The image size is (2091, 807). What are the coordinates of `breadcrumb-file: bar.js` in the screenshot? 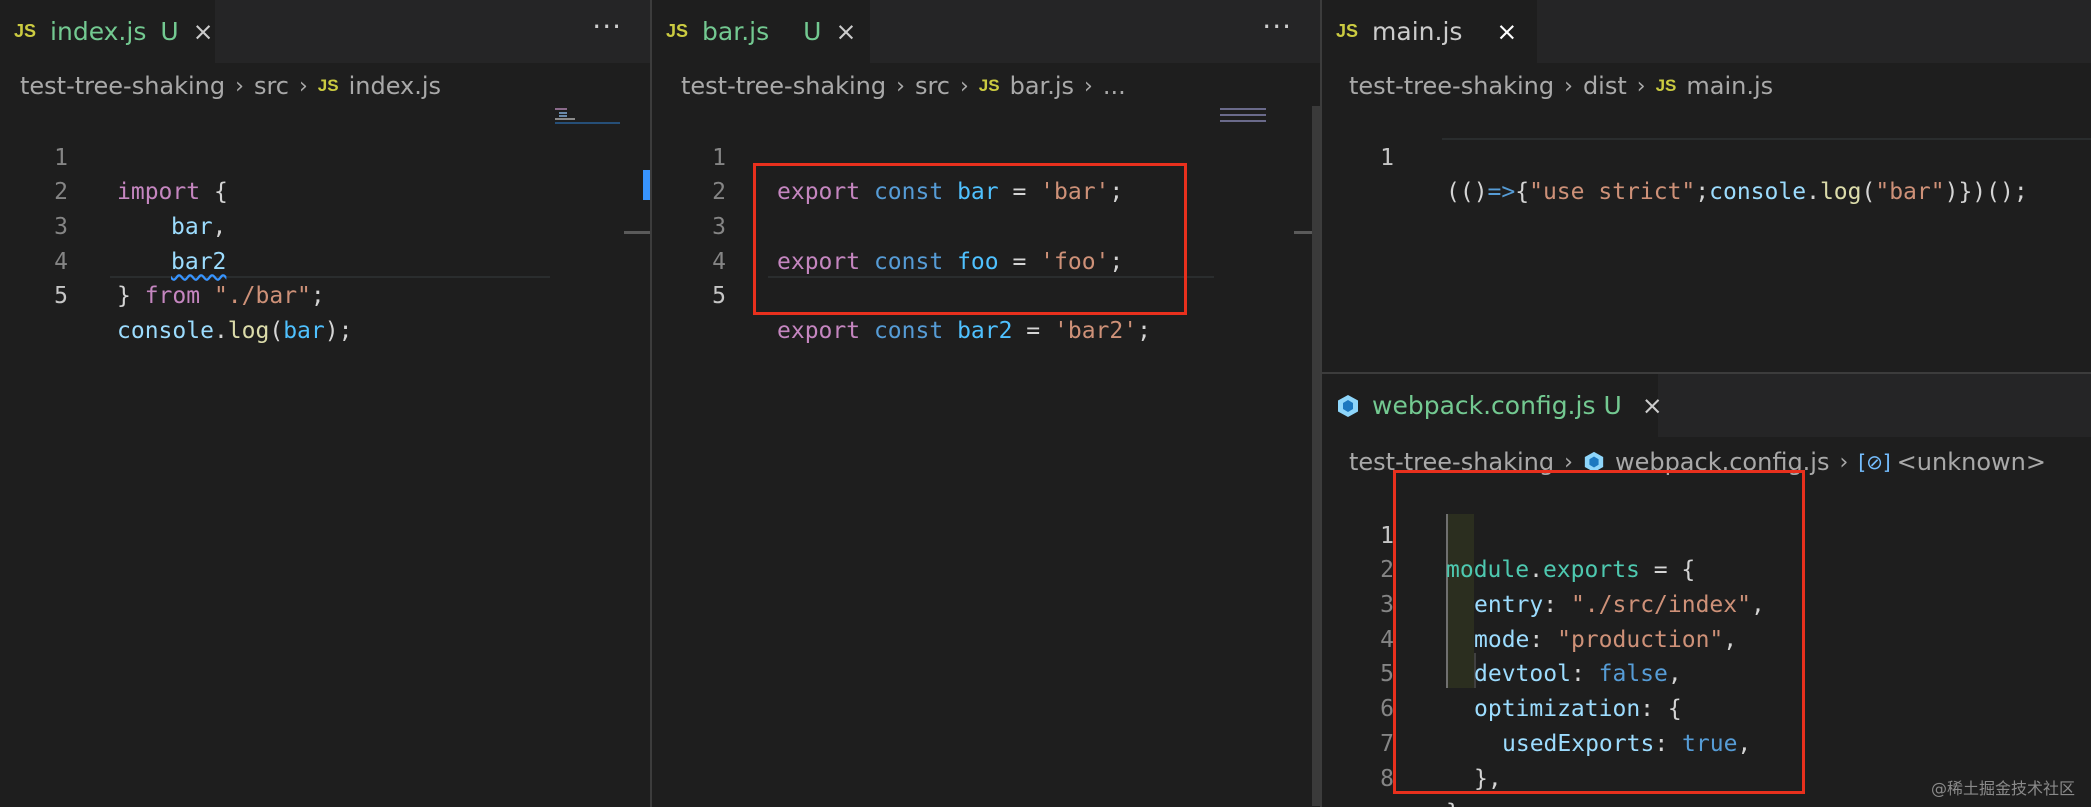 It's located at (1042, 86).